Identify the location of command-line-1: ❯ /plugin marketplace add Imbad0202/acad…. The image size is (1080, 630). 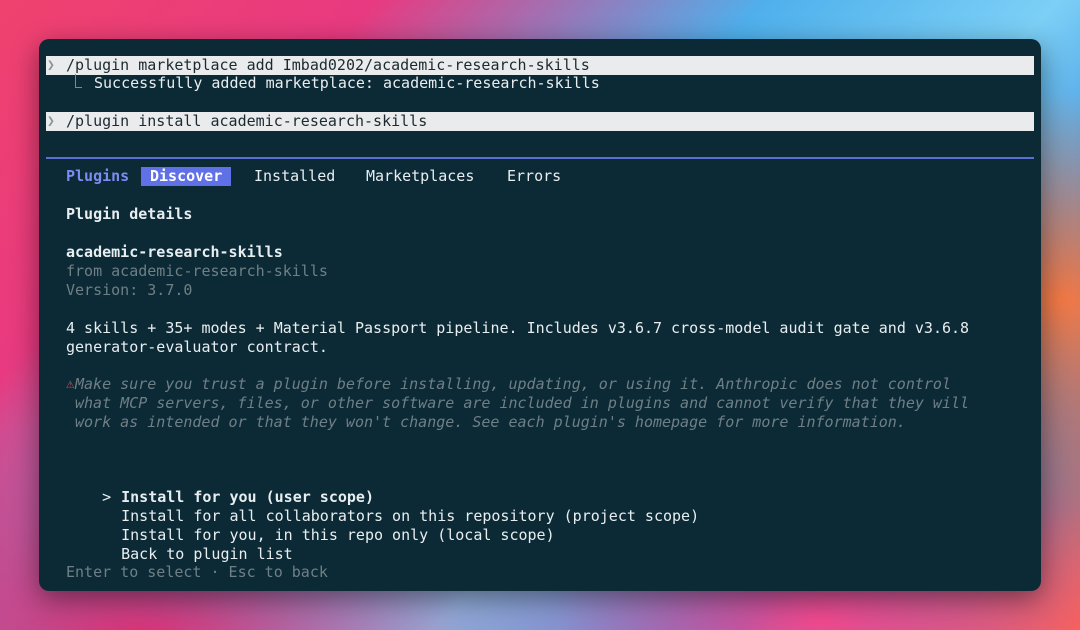
(540, 65).